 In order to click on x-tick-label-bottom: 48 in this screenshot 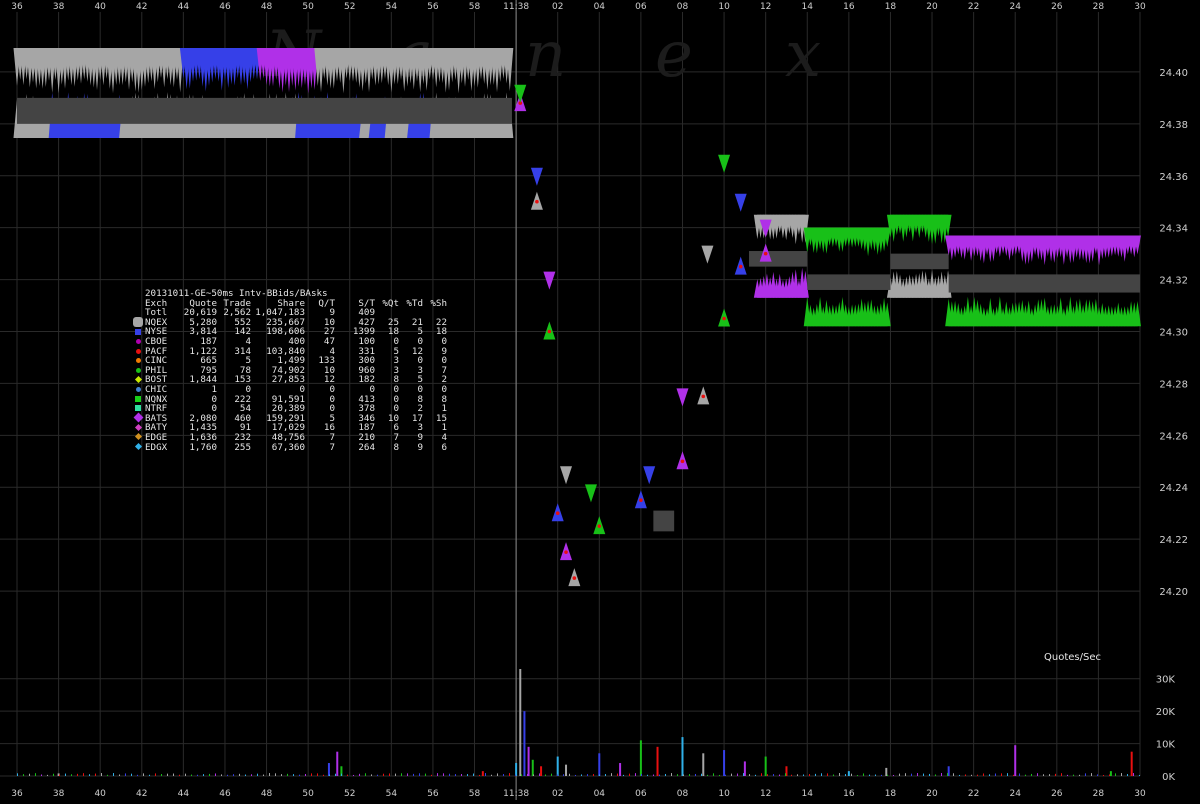, I will do `click(267, 794)`.